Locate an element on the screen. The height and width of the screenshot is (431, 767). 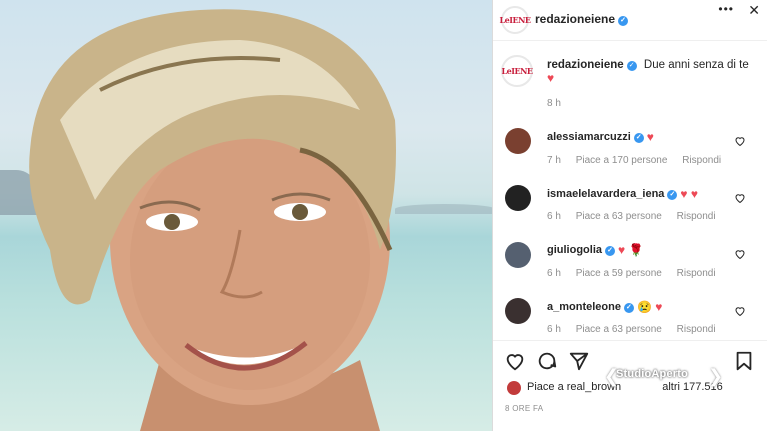
comment-emoji: ♥ ♥ is located at coordinates (689, 194).